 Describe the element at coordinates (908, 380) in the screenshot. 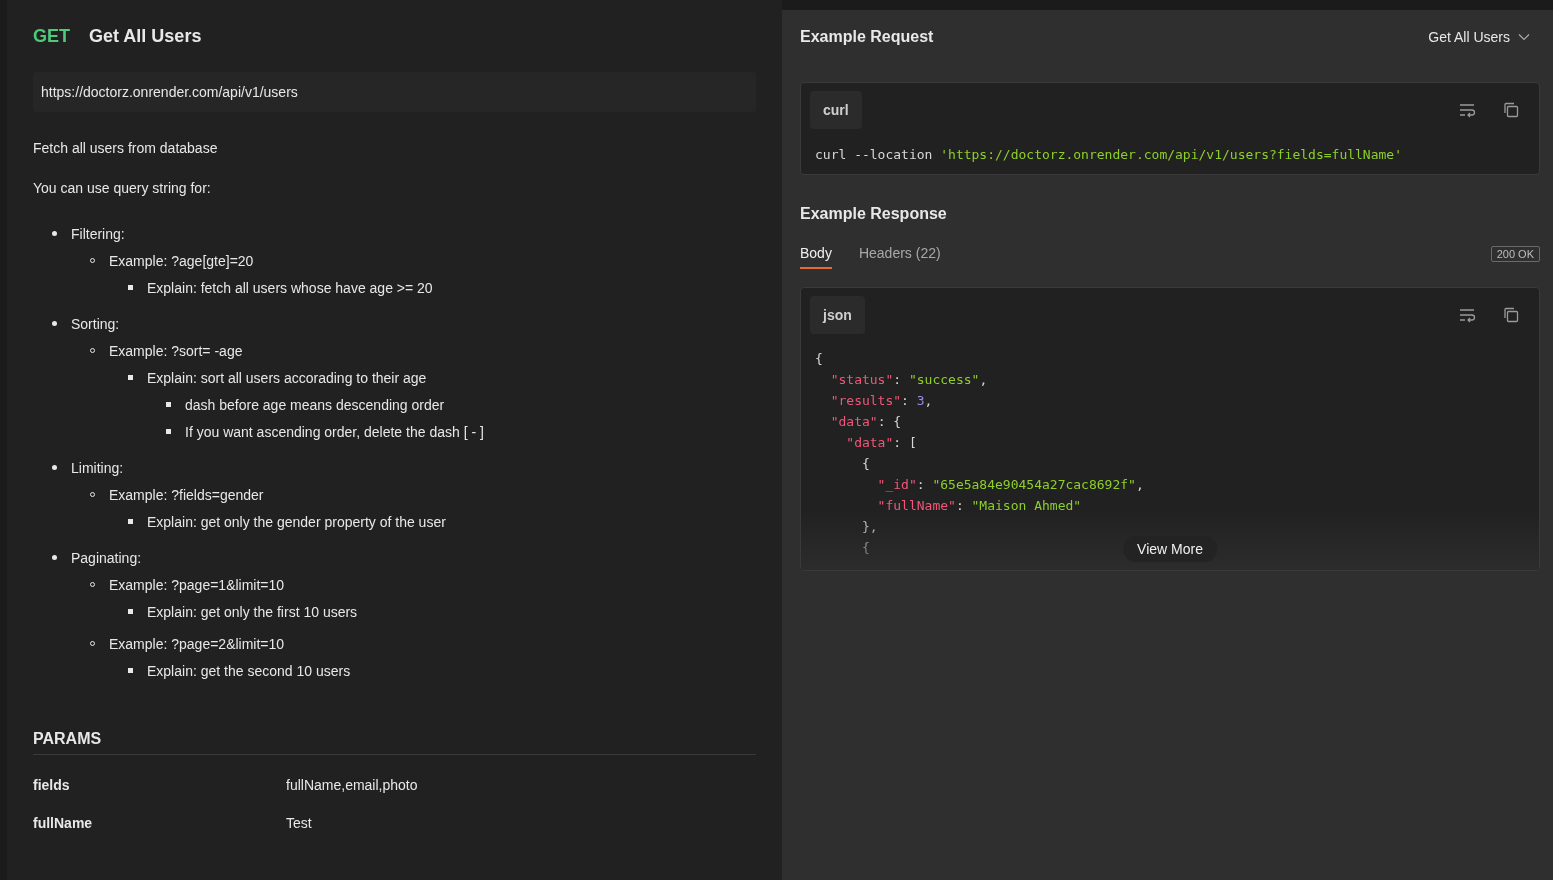

I see `code-line: "status": "success",` at that location.